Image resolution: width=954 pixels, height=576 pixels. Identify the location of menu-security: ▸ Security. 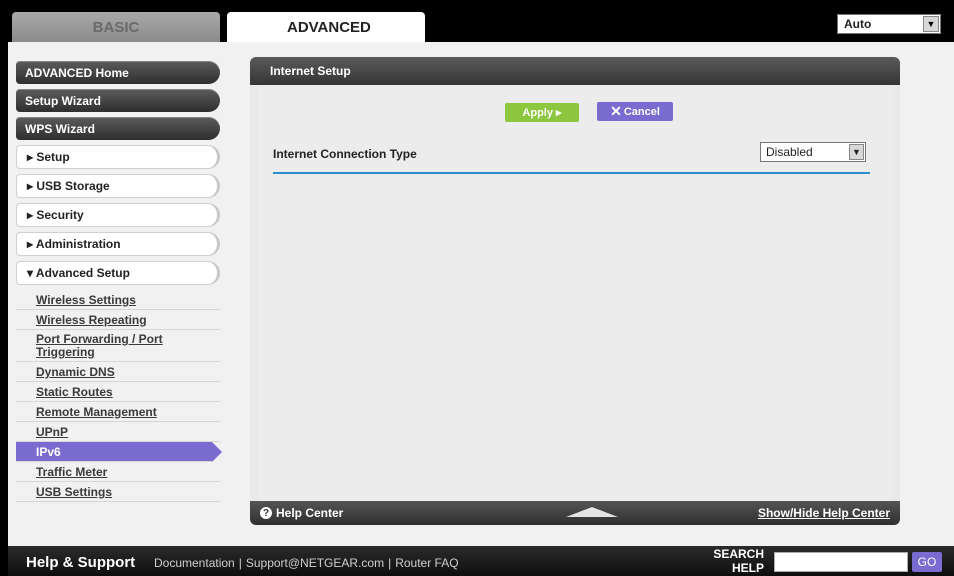
(118, 215).